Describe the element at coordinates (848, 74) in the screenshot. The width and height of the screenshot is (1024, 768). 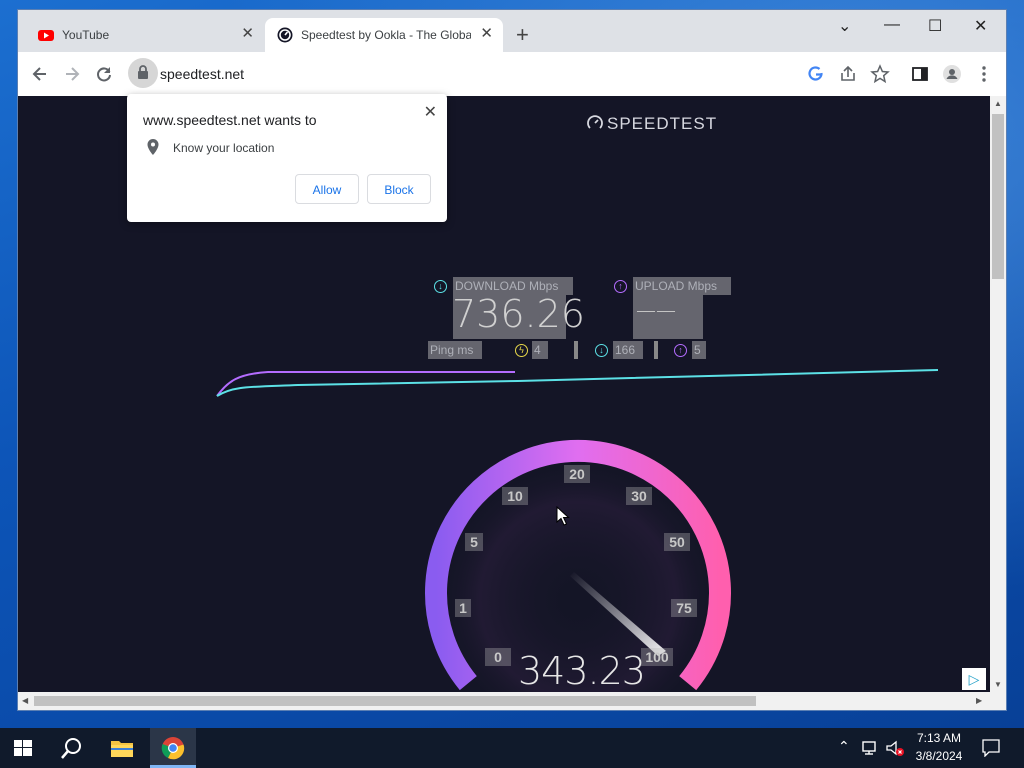
I see `share-icon` at that location.